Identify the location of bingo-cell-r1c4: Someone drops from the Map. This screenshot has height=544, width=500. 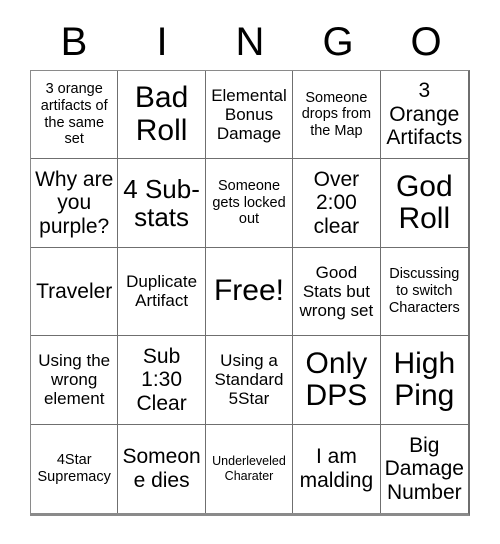
(337, 115).